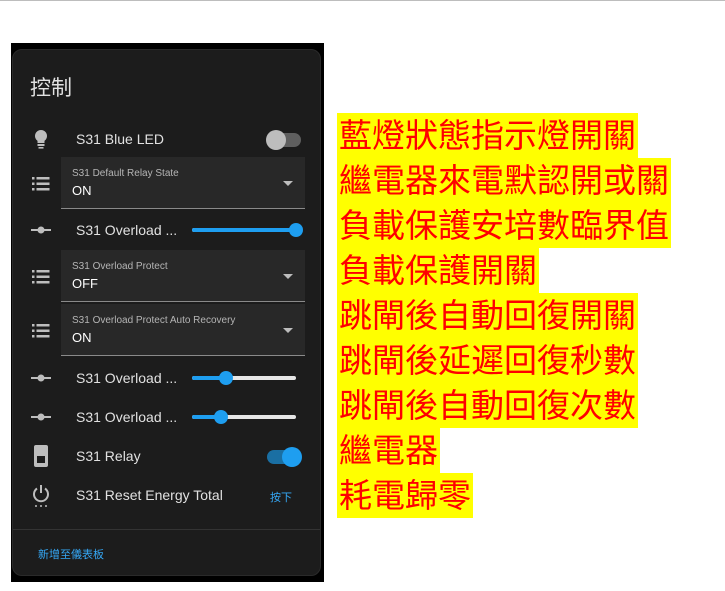 The width and height of the screenshot is (725, 591). I want to click on recovery-delay-slider, so click(244, 378).